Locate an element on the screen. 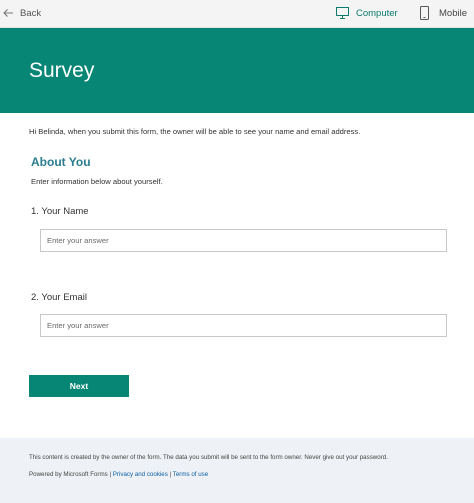 The width and height of the screenshot is (474, 503). powered-by-text: Powered by Microsoft Forms is located at coordinates (68, 474).